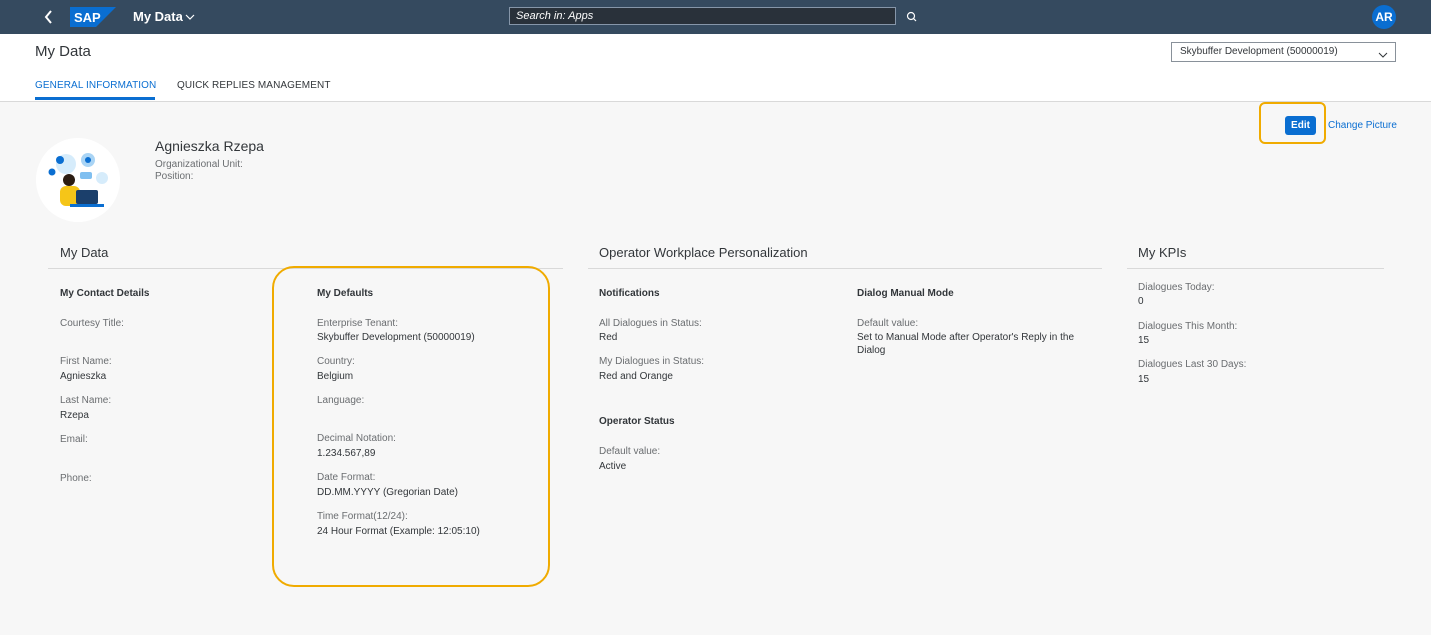 The image size is (1431, 635). Describe the element at coordinates (912, 17) in the screenshot. I see `search-icon` at that location.